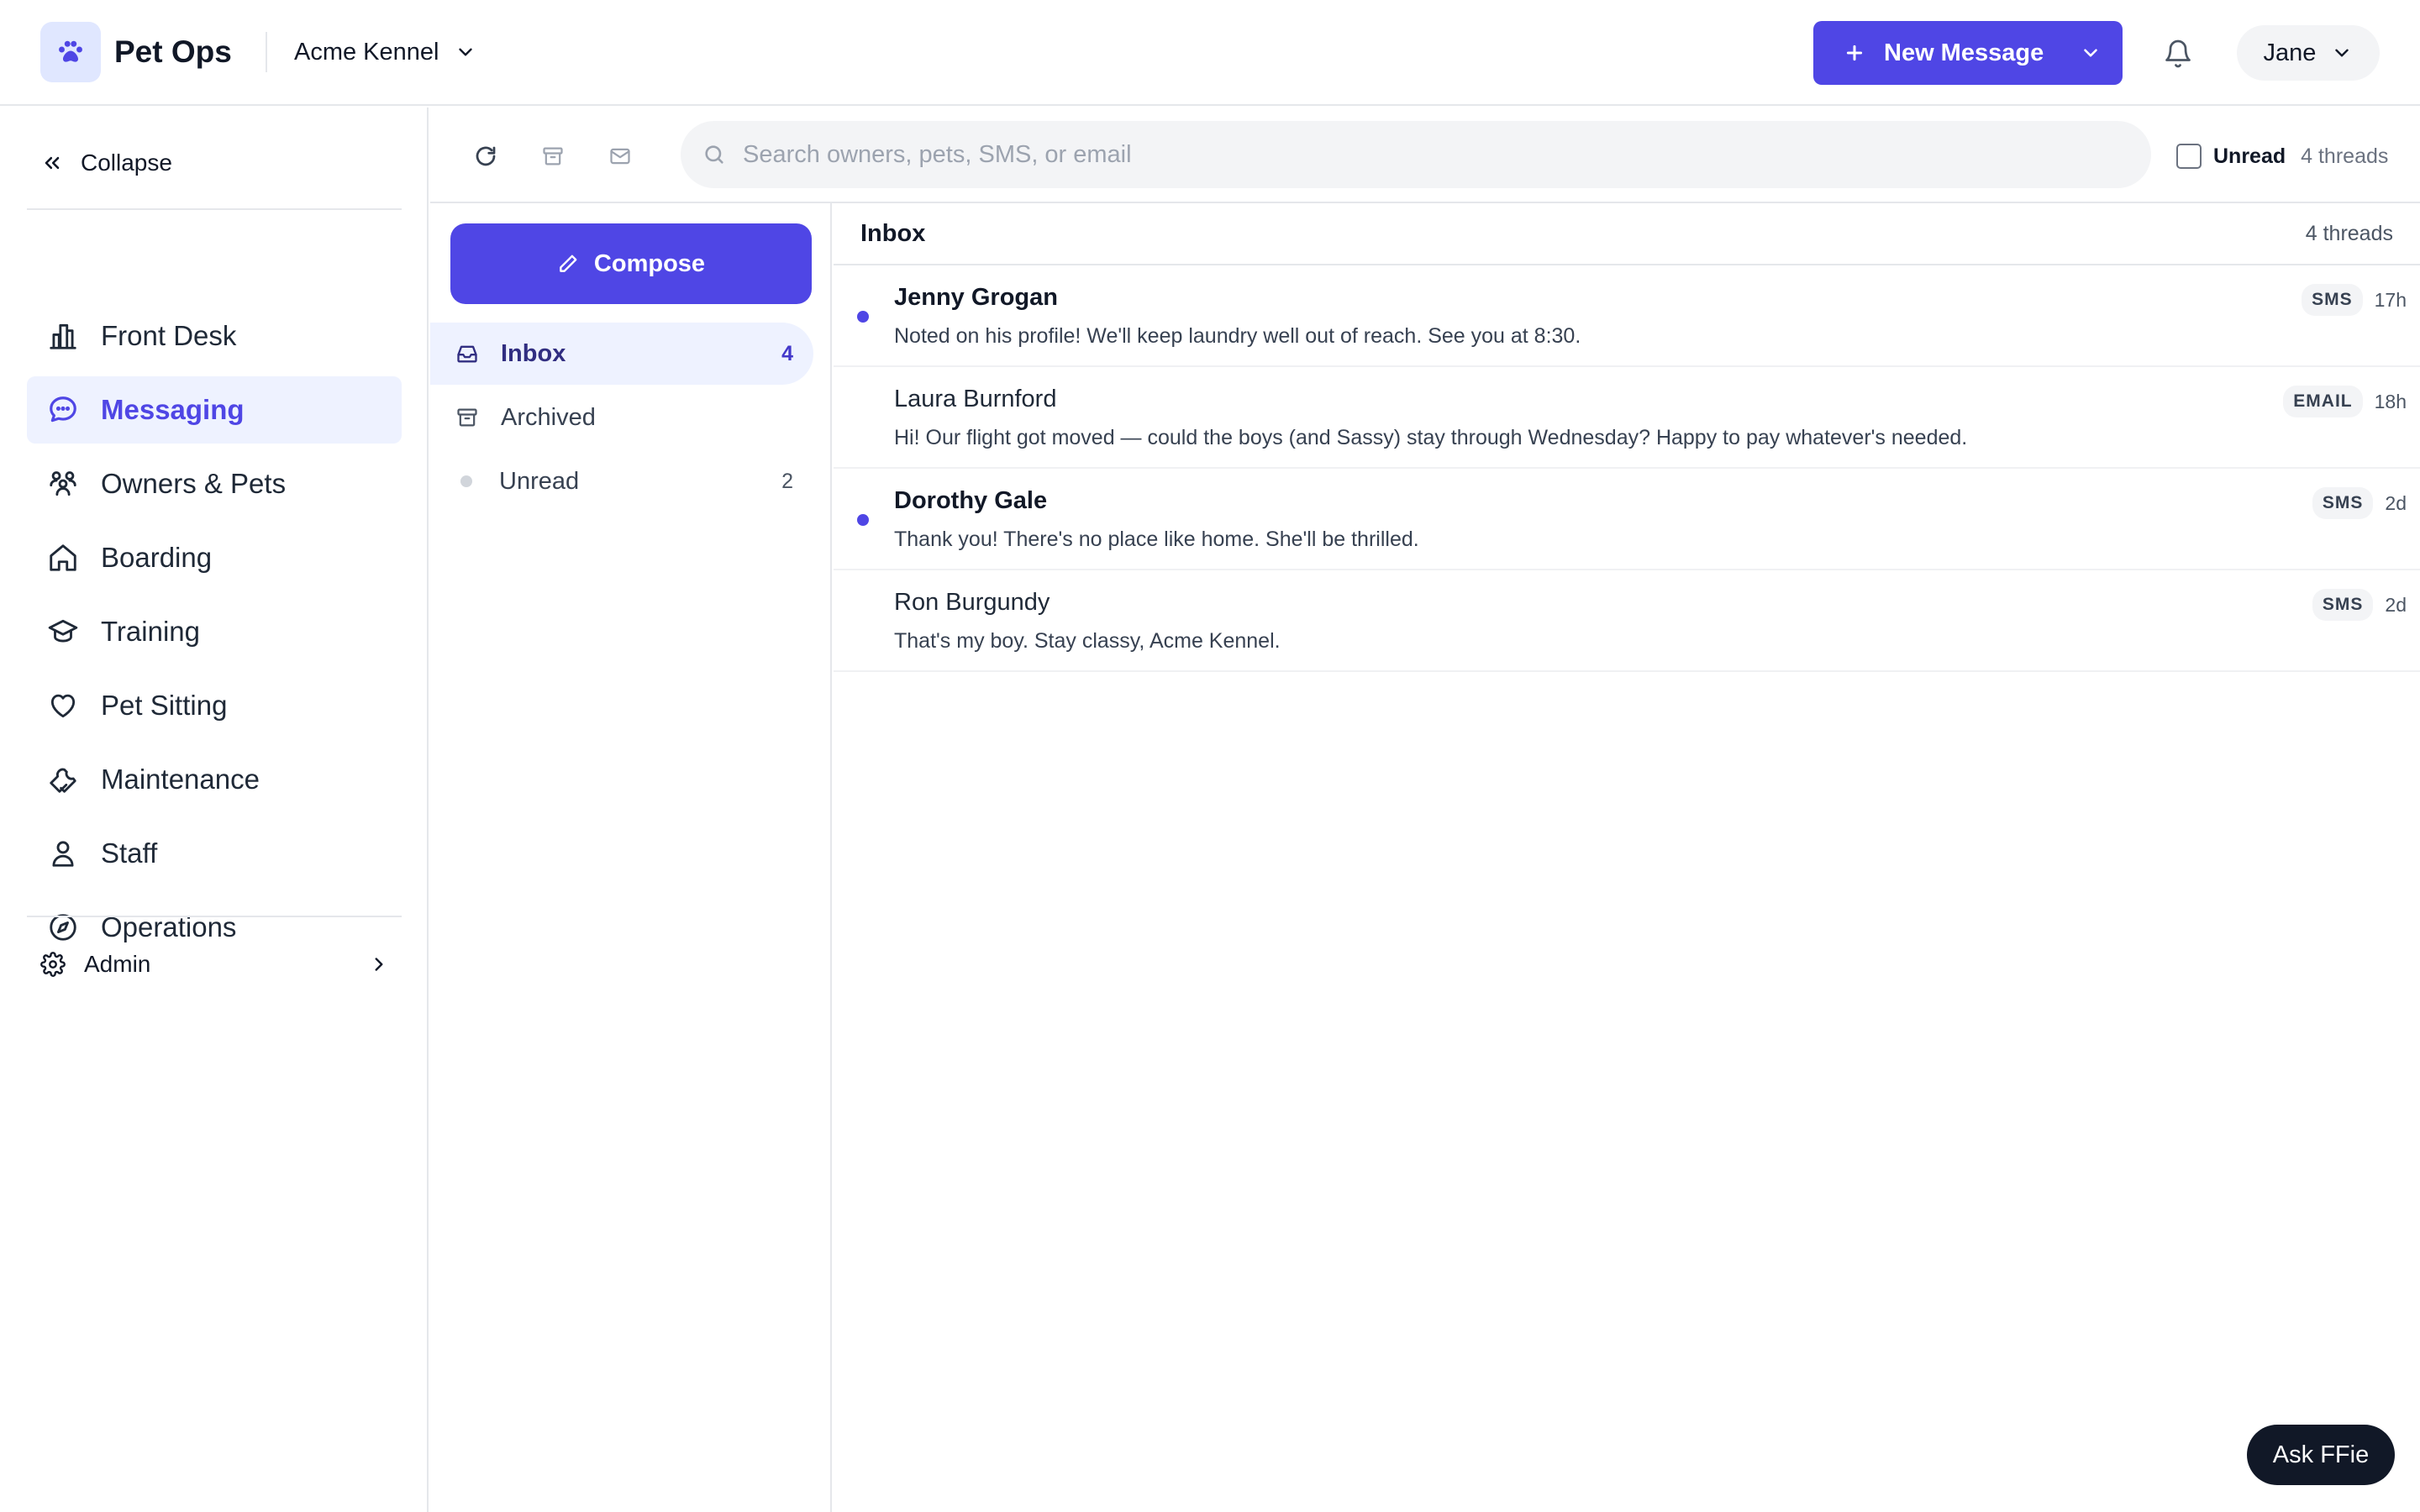 Image resolution: width=2420 pixels, height=1512 pixels. I want to click on sidebar-item-front-desk: Front Desk, so click(214, 336).